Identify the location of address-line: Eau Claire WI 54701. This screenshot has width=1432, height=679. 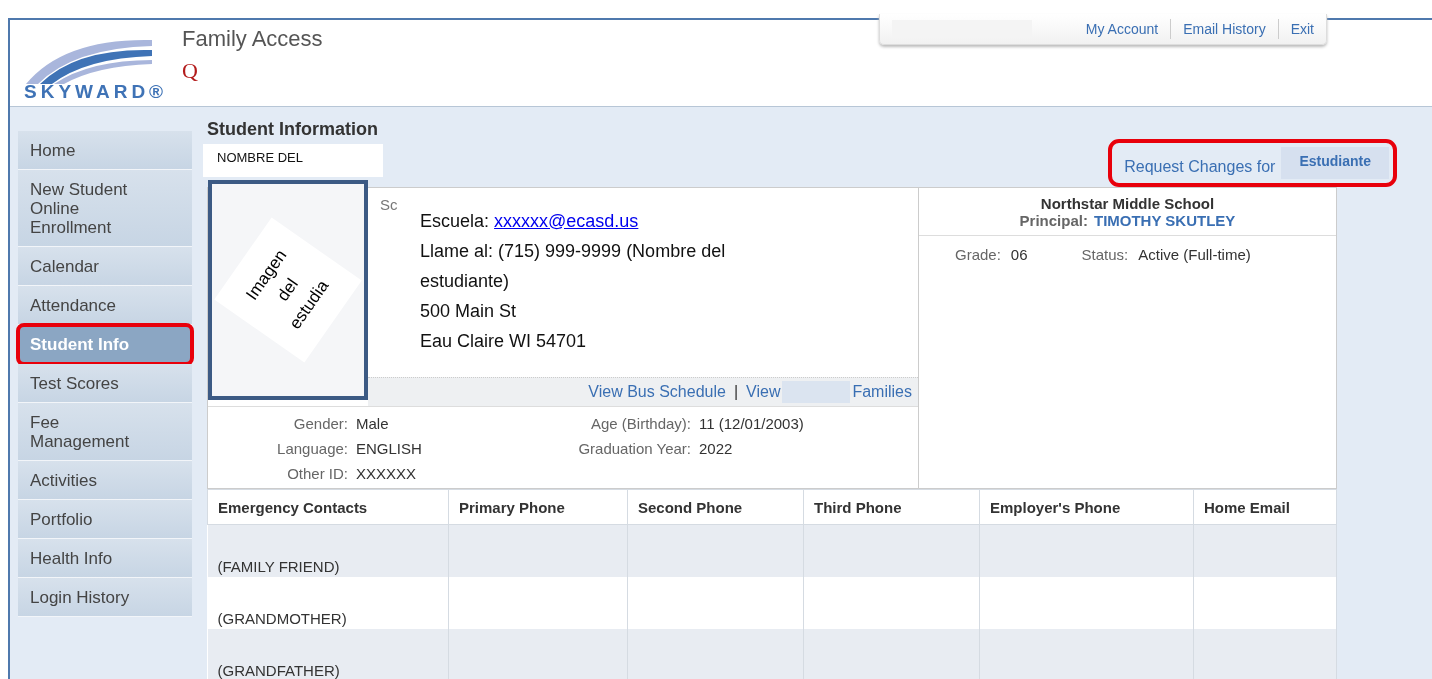
(504, 341).